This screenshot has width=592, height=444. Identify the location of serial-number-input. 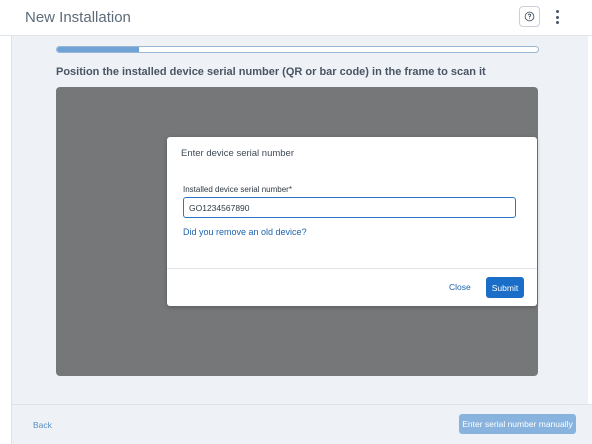
(349, 207).